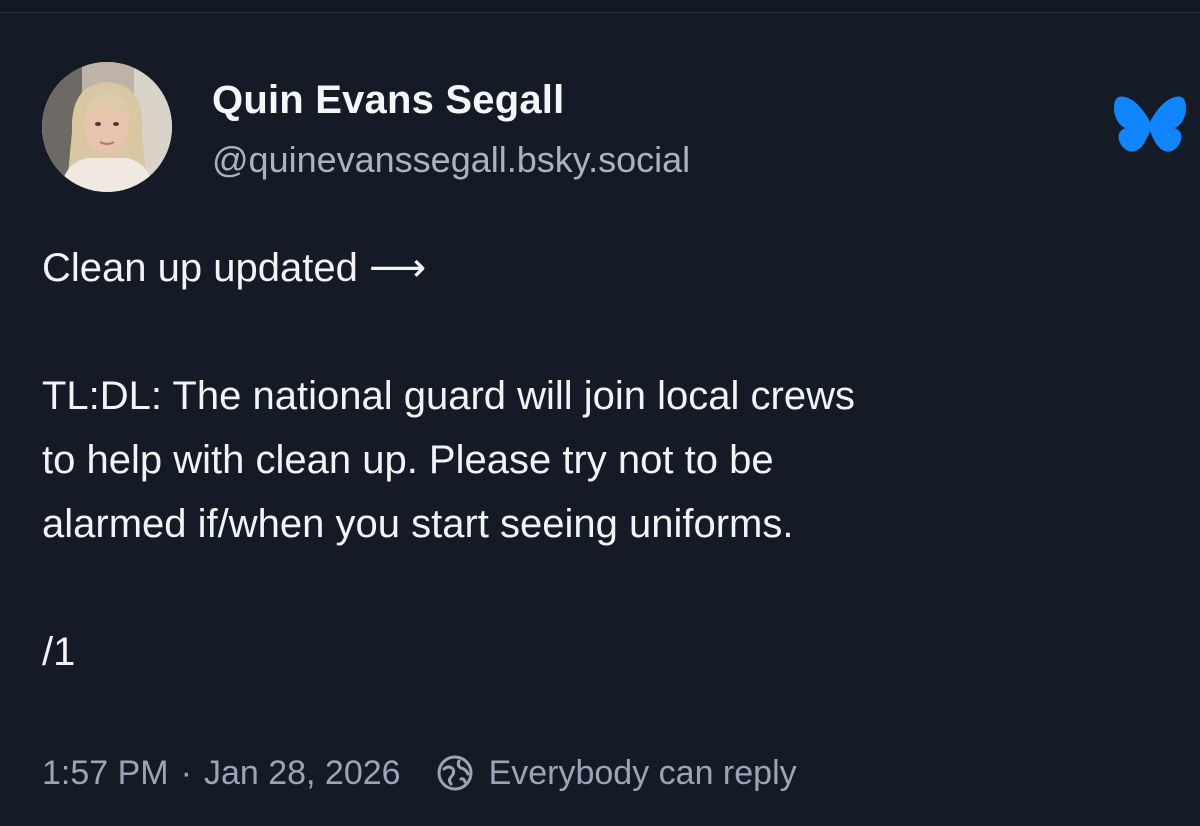 The image size is (1200, 826). I want to click on profile-photo-icon, so click(107, 127).